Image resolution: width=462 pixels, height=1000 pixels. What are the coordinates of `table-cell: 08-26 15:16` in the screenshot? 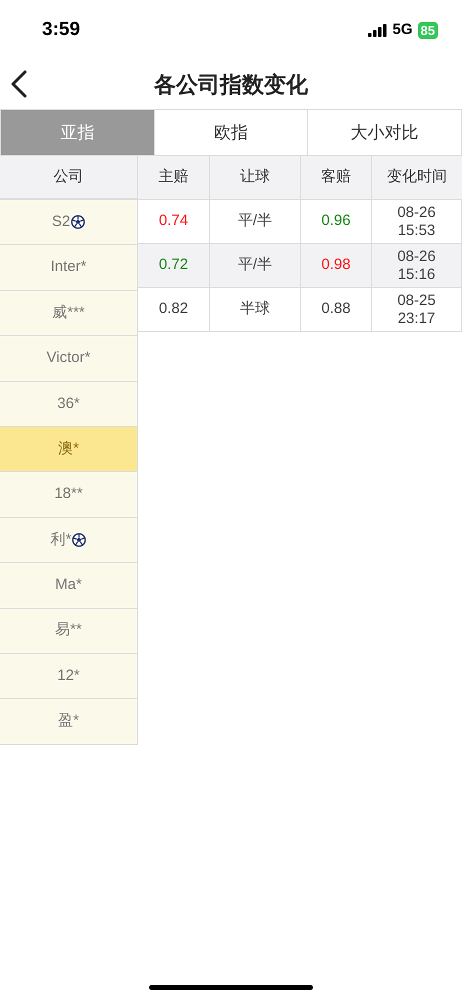 It's located at (416, 265).